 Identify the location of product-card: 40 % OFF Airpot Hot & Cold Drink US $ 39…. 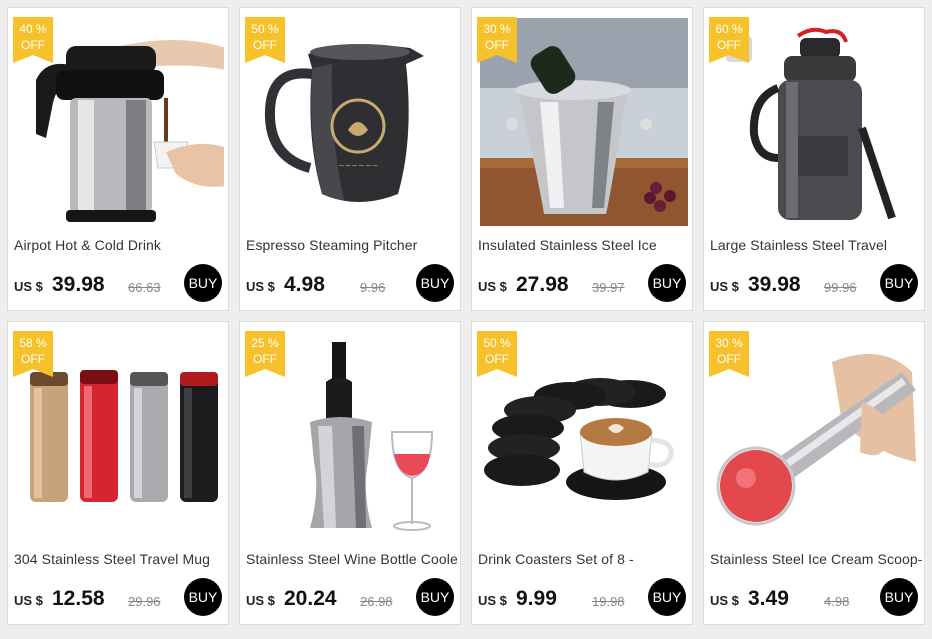
(118, 159).